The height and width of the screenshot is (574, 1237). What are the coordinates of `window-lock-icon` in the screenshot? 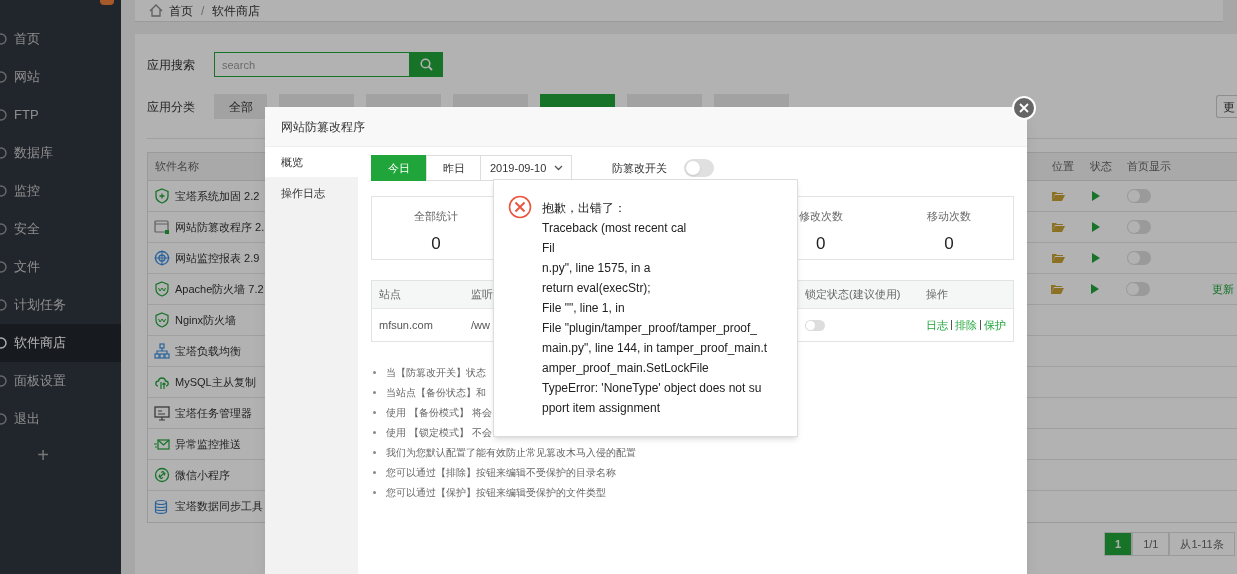 It's located at (162, 227).